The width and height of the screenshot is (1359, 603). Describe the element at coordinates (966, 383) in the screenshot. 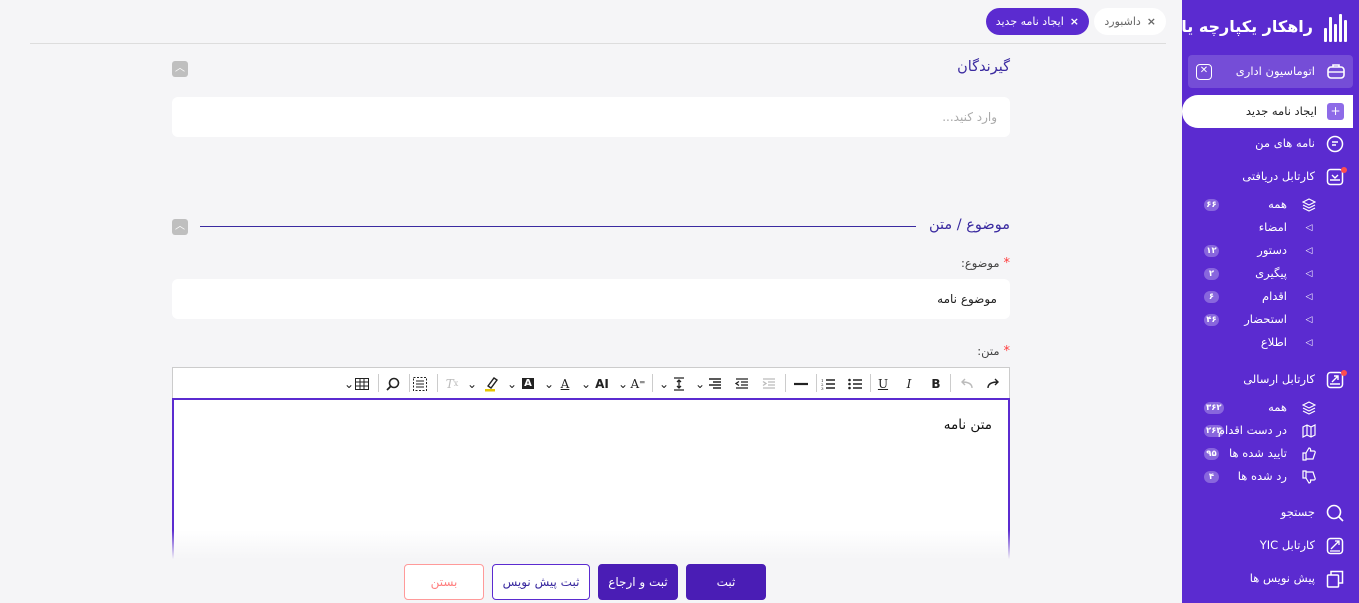

I see `undo-icon` at that location.